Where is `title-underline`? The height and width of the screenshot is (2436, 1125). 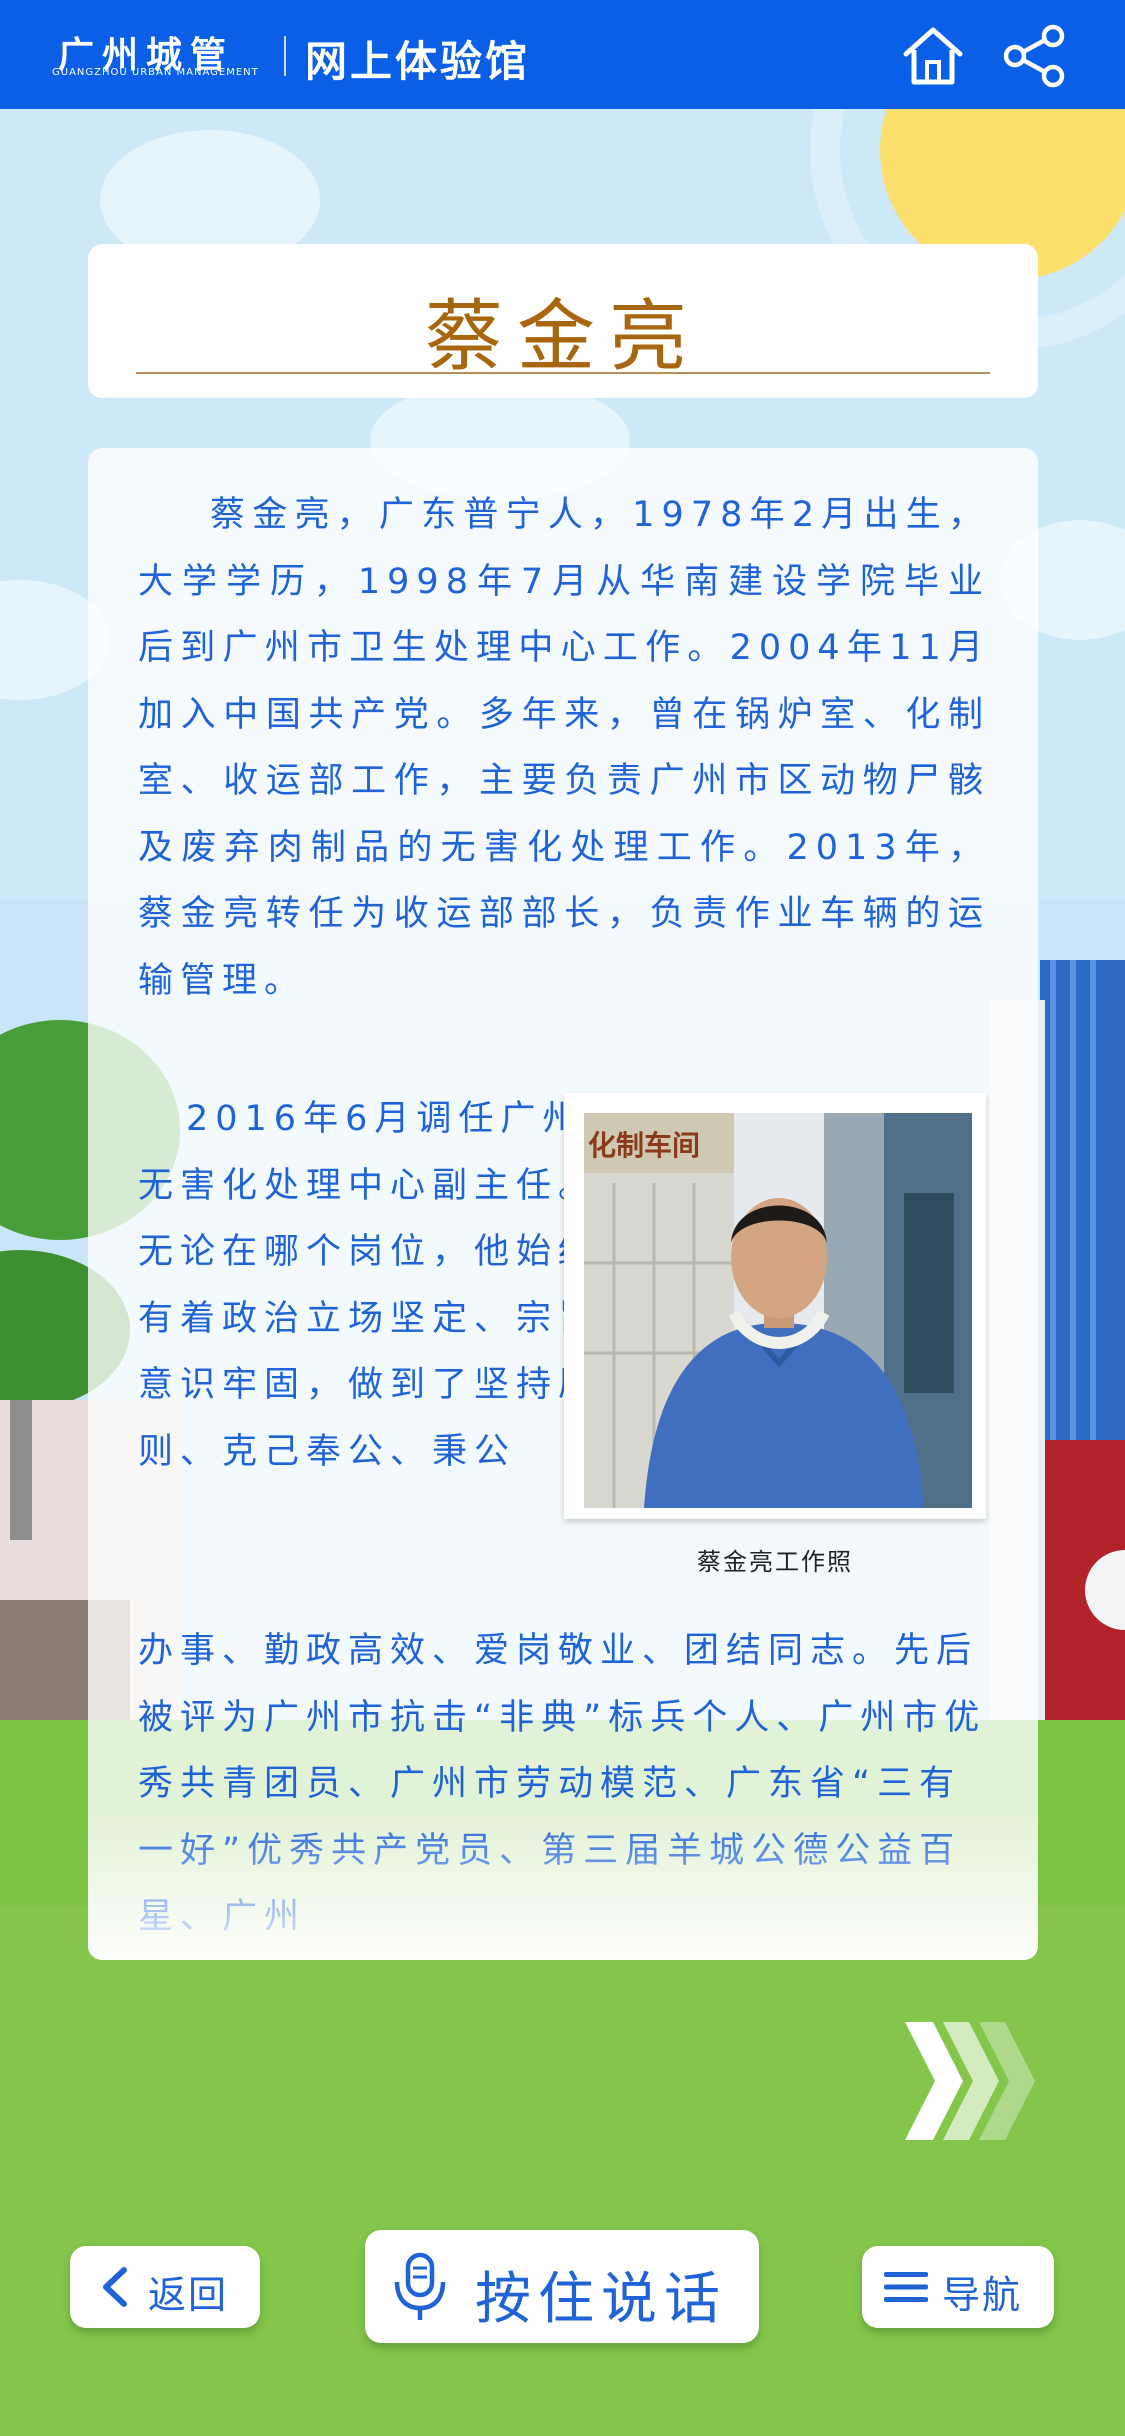 title-underline is located at coordinates (563, 373).